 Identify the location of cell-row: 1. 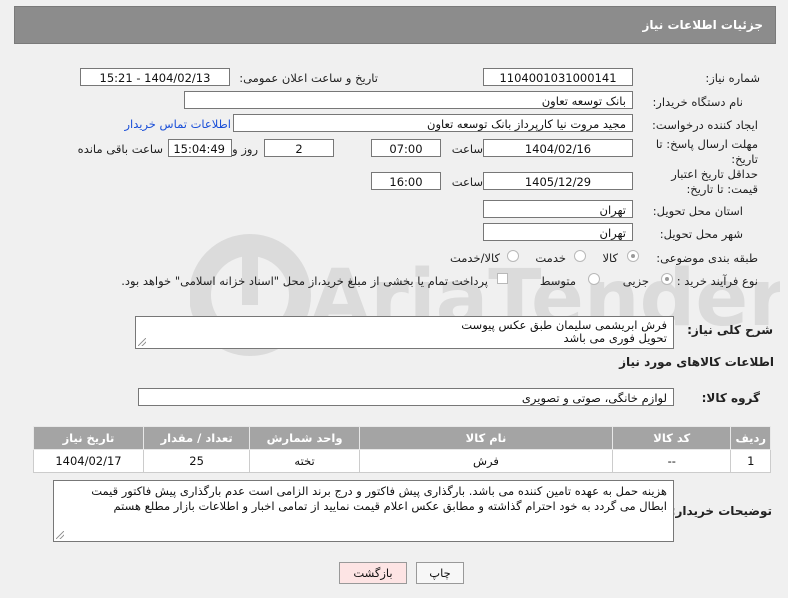
(750, 461).